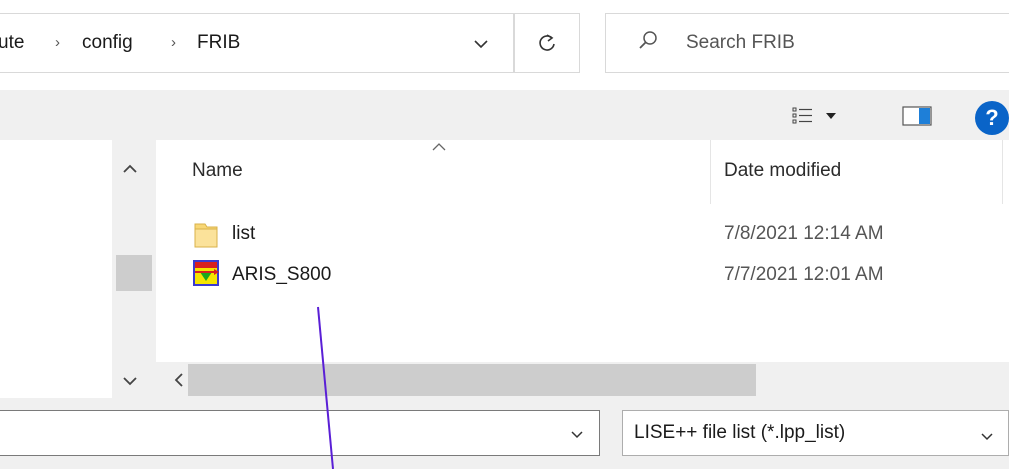 Image resolution: width=1009 pixels, height=469 pixels. Describe the element at coordinates (257, 43) in the screenshot. I see `address-bar` at that location.